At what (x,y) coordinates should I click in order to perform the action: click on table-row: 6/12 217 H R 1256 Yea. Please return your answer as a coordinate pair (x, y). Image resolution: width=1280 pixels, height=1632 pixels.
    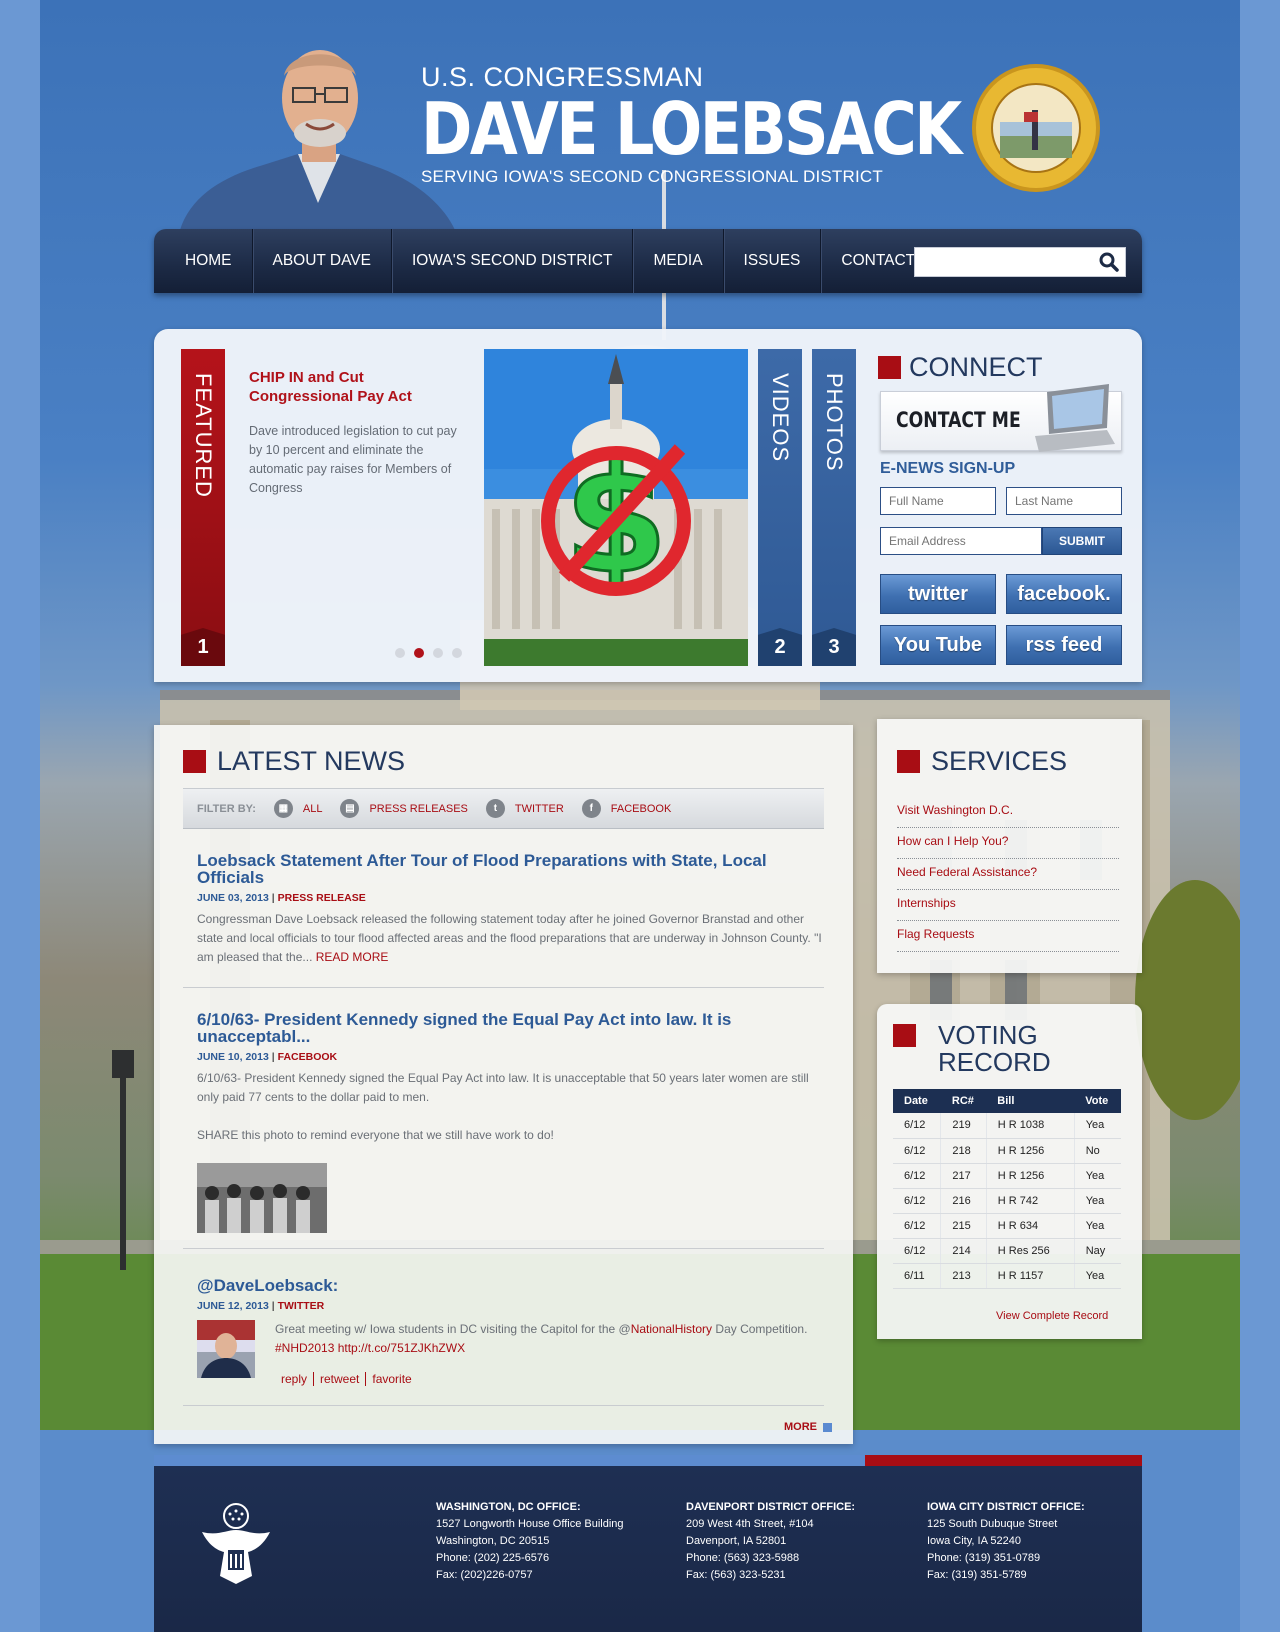
    Looking at the image, I should click on (1007, 1176).